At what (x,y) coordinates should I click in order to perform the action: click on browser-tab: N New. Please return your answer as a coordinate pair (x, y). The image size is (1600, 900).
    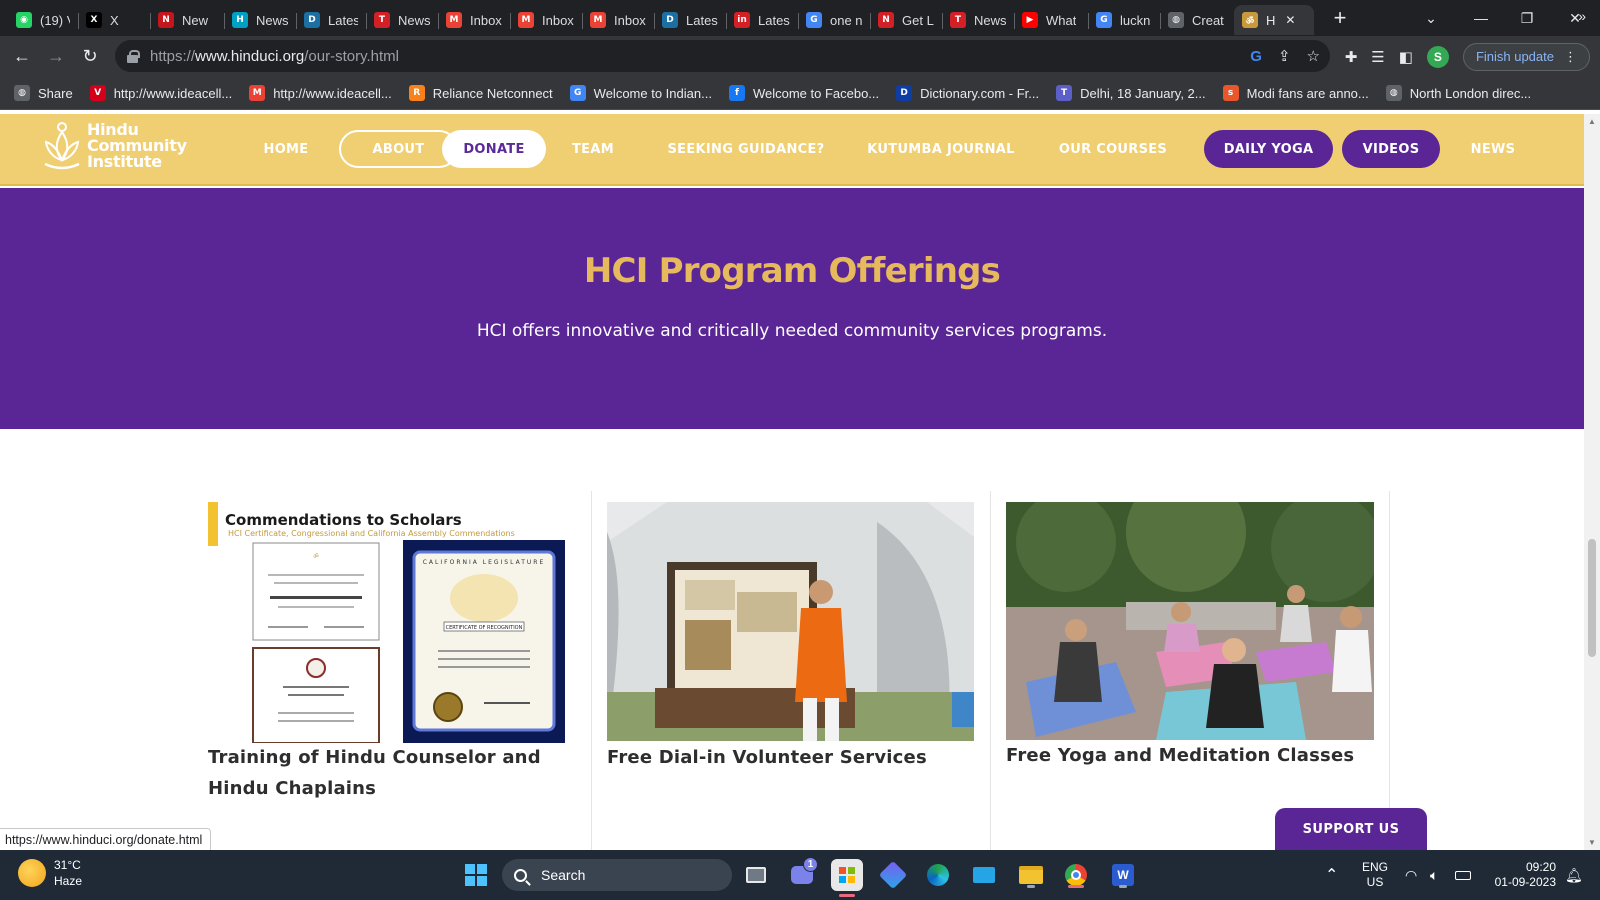
    Looking at the image, I should click on (187, 20).